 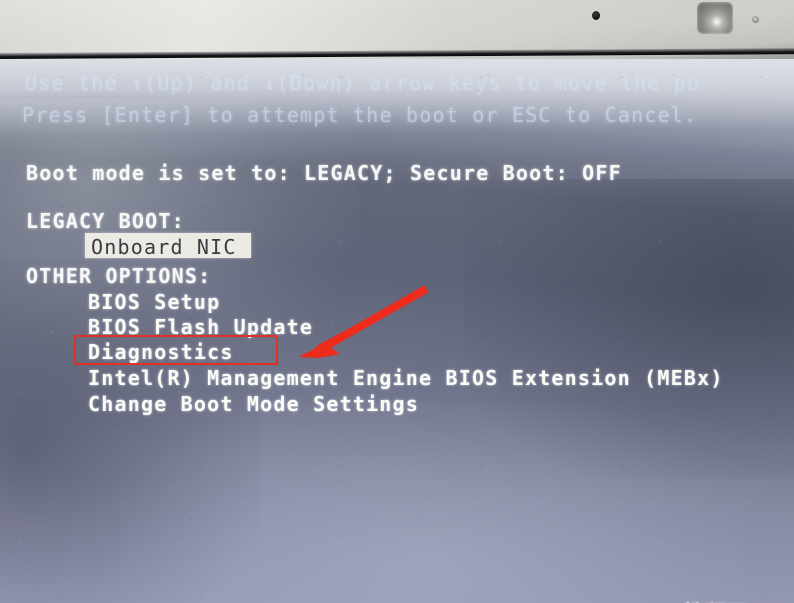 I want to click on section-heading-other-options: OTHER OPTIONS:, so click(x=119, y=276).